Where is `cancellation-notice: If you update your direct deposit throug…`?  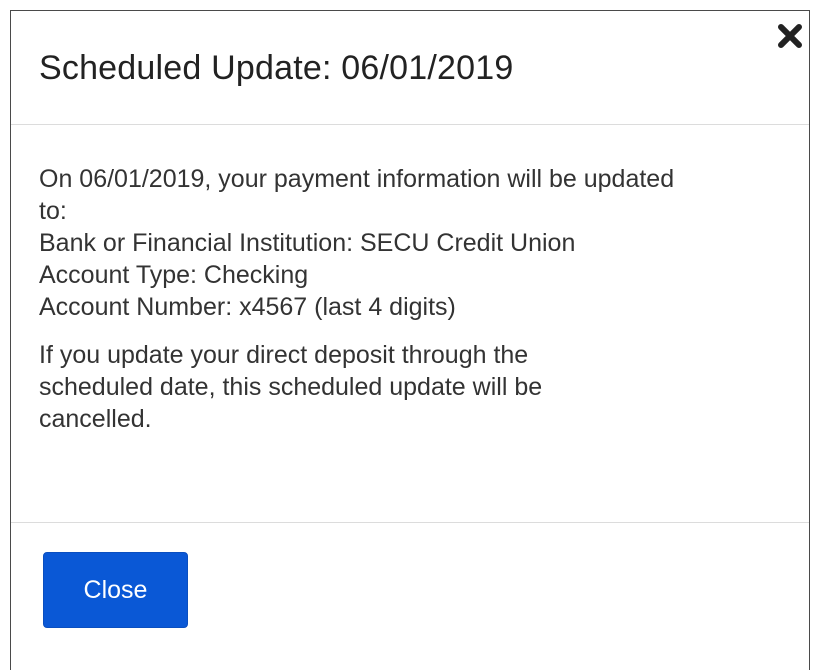 cancellation-notice: If you update your direct deposit throug… is located at coordinates (291, 387).